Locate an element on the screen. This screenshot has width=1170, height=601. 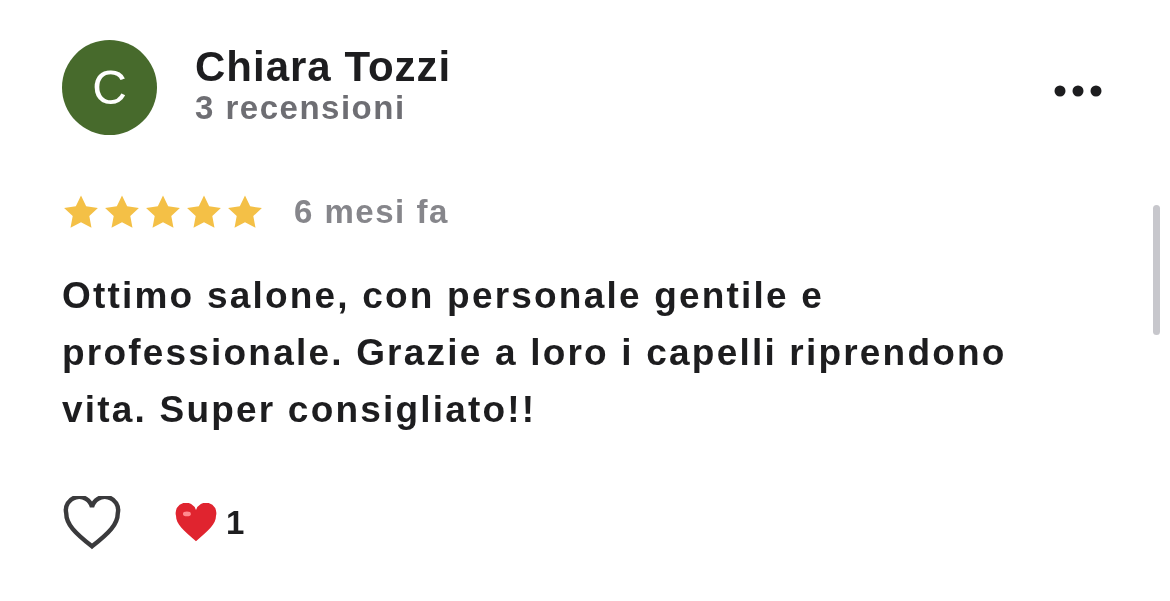
review-count: 3 recensioni is located at coordinates (301, 108).